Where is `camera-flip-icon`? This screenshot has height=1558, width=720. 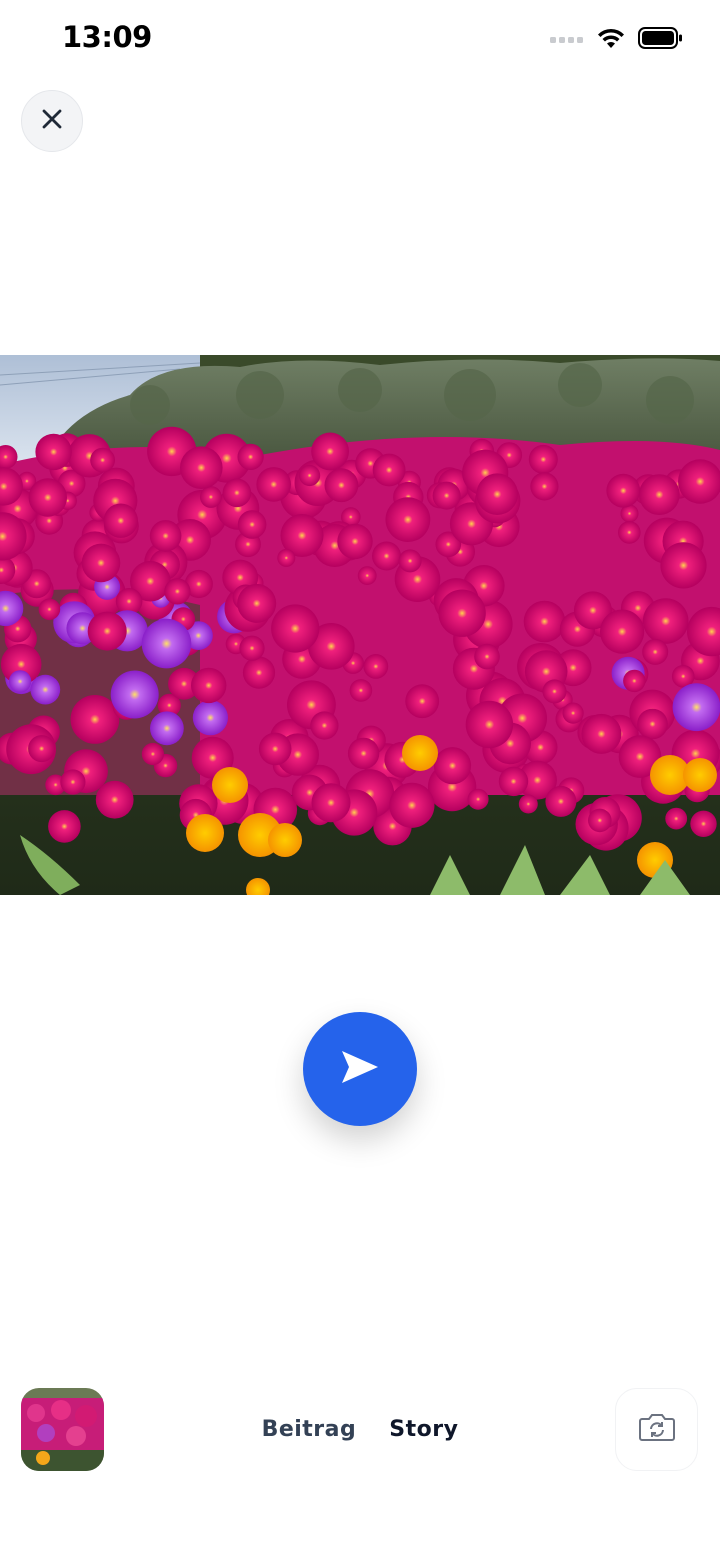 camera-flip-icon is located at coordinates (657, 1429).